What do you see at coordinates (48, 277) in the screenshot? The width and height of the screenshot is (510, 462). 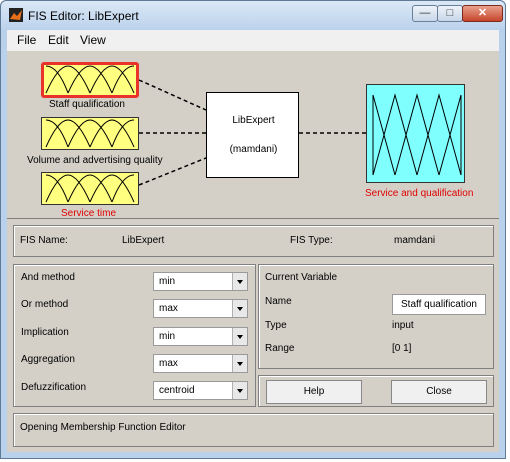 I see `and-method-label: And method` at bounding box center [48, 277].